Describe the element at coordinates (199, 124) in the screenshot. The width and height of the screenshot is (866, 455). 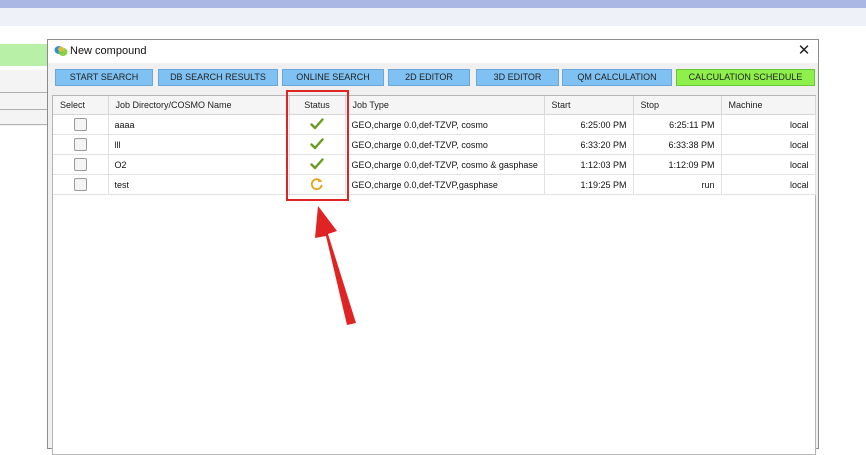
I see `job-name-cell: aaaa` at that location.